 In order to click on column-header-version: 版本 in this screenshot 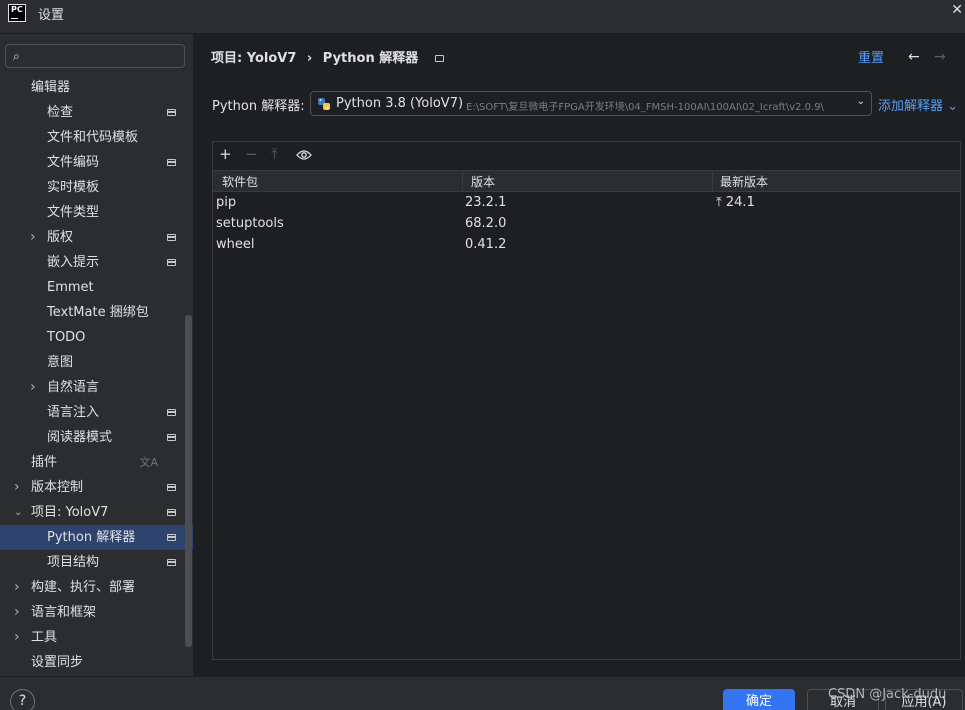, I will do `click(483, 181)`.